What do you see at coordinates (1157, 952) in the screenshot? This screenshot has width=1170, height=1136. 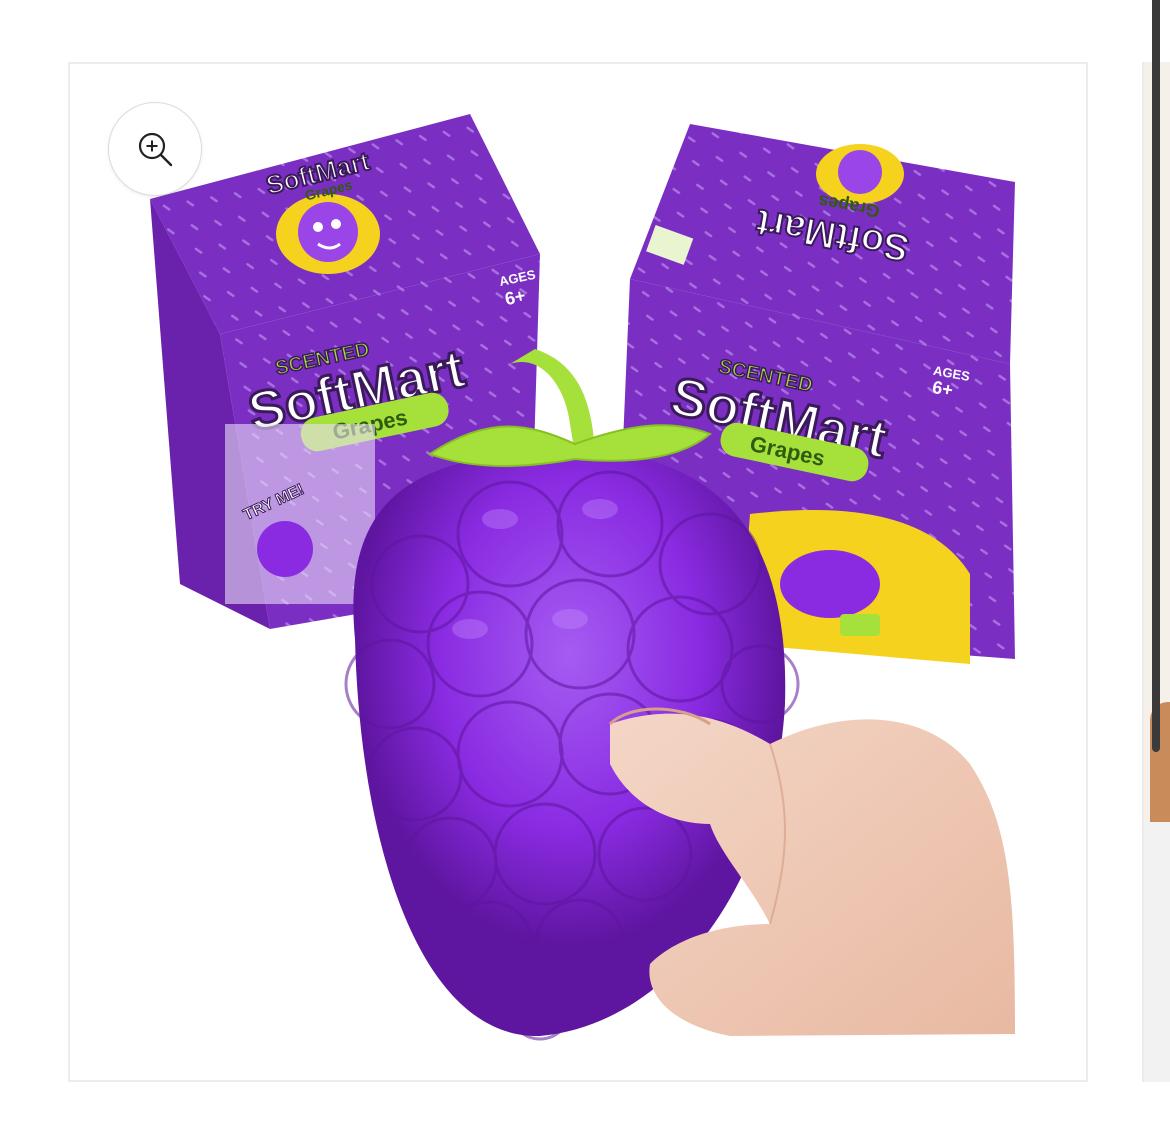 I see `next-image-shirt` at bounding box center [1157, 952].